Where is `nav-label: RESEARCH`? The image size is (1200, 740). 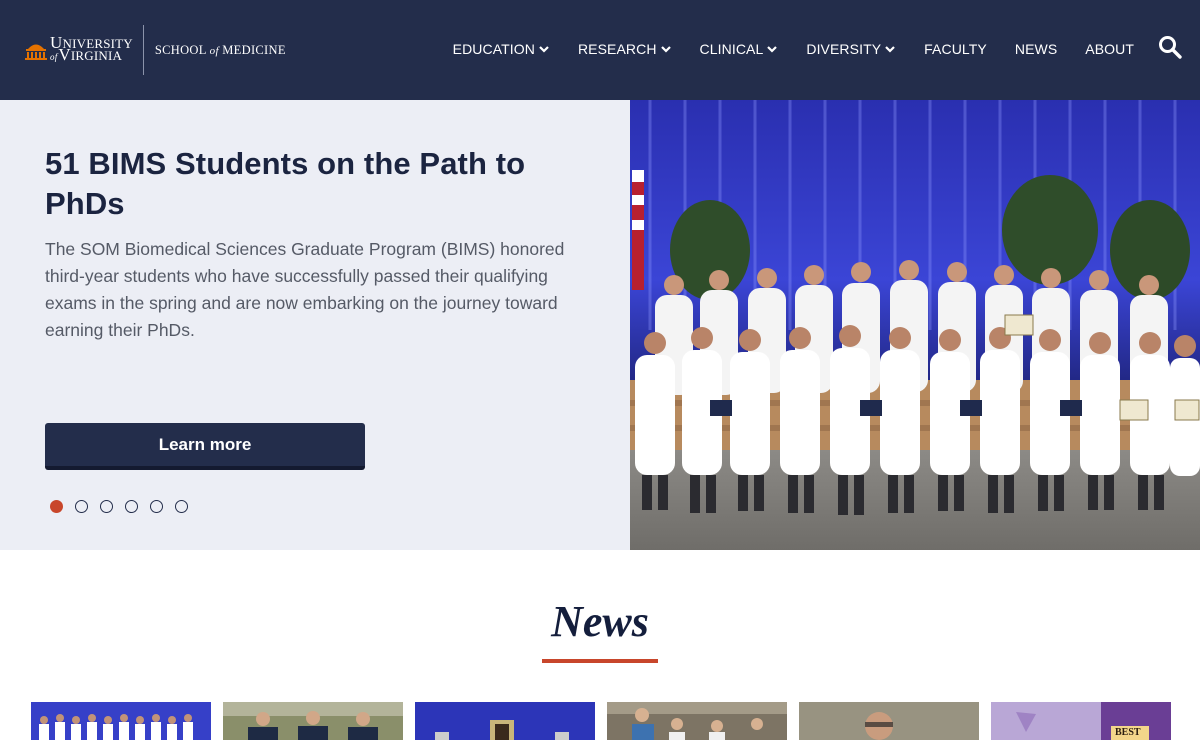
nav-label: RESEARCH is located at coordinates (617, 49).